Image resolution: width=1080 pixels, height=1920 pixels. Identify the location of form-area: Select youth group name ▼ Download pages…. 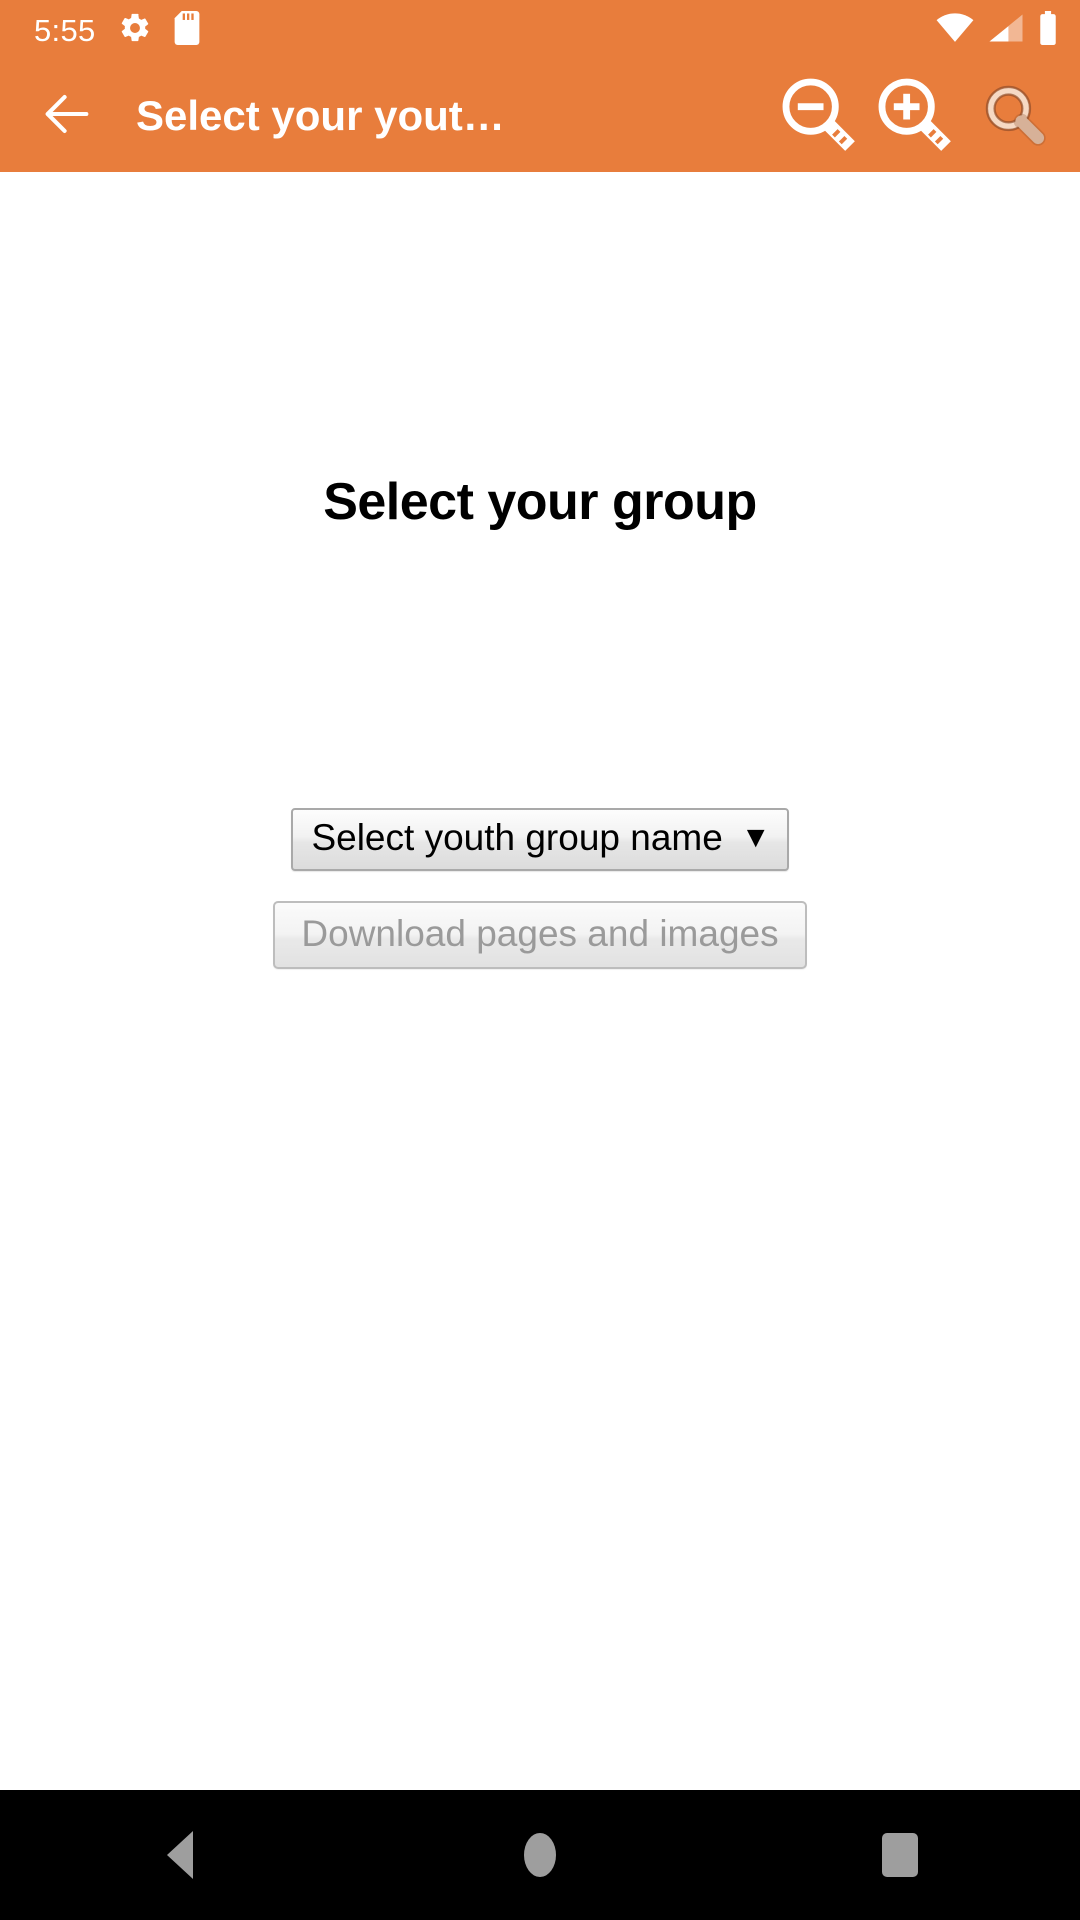
(540, 889).